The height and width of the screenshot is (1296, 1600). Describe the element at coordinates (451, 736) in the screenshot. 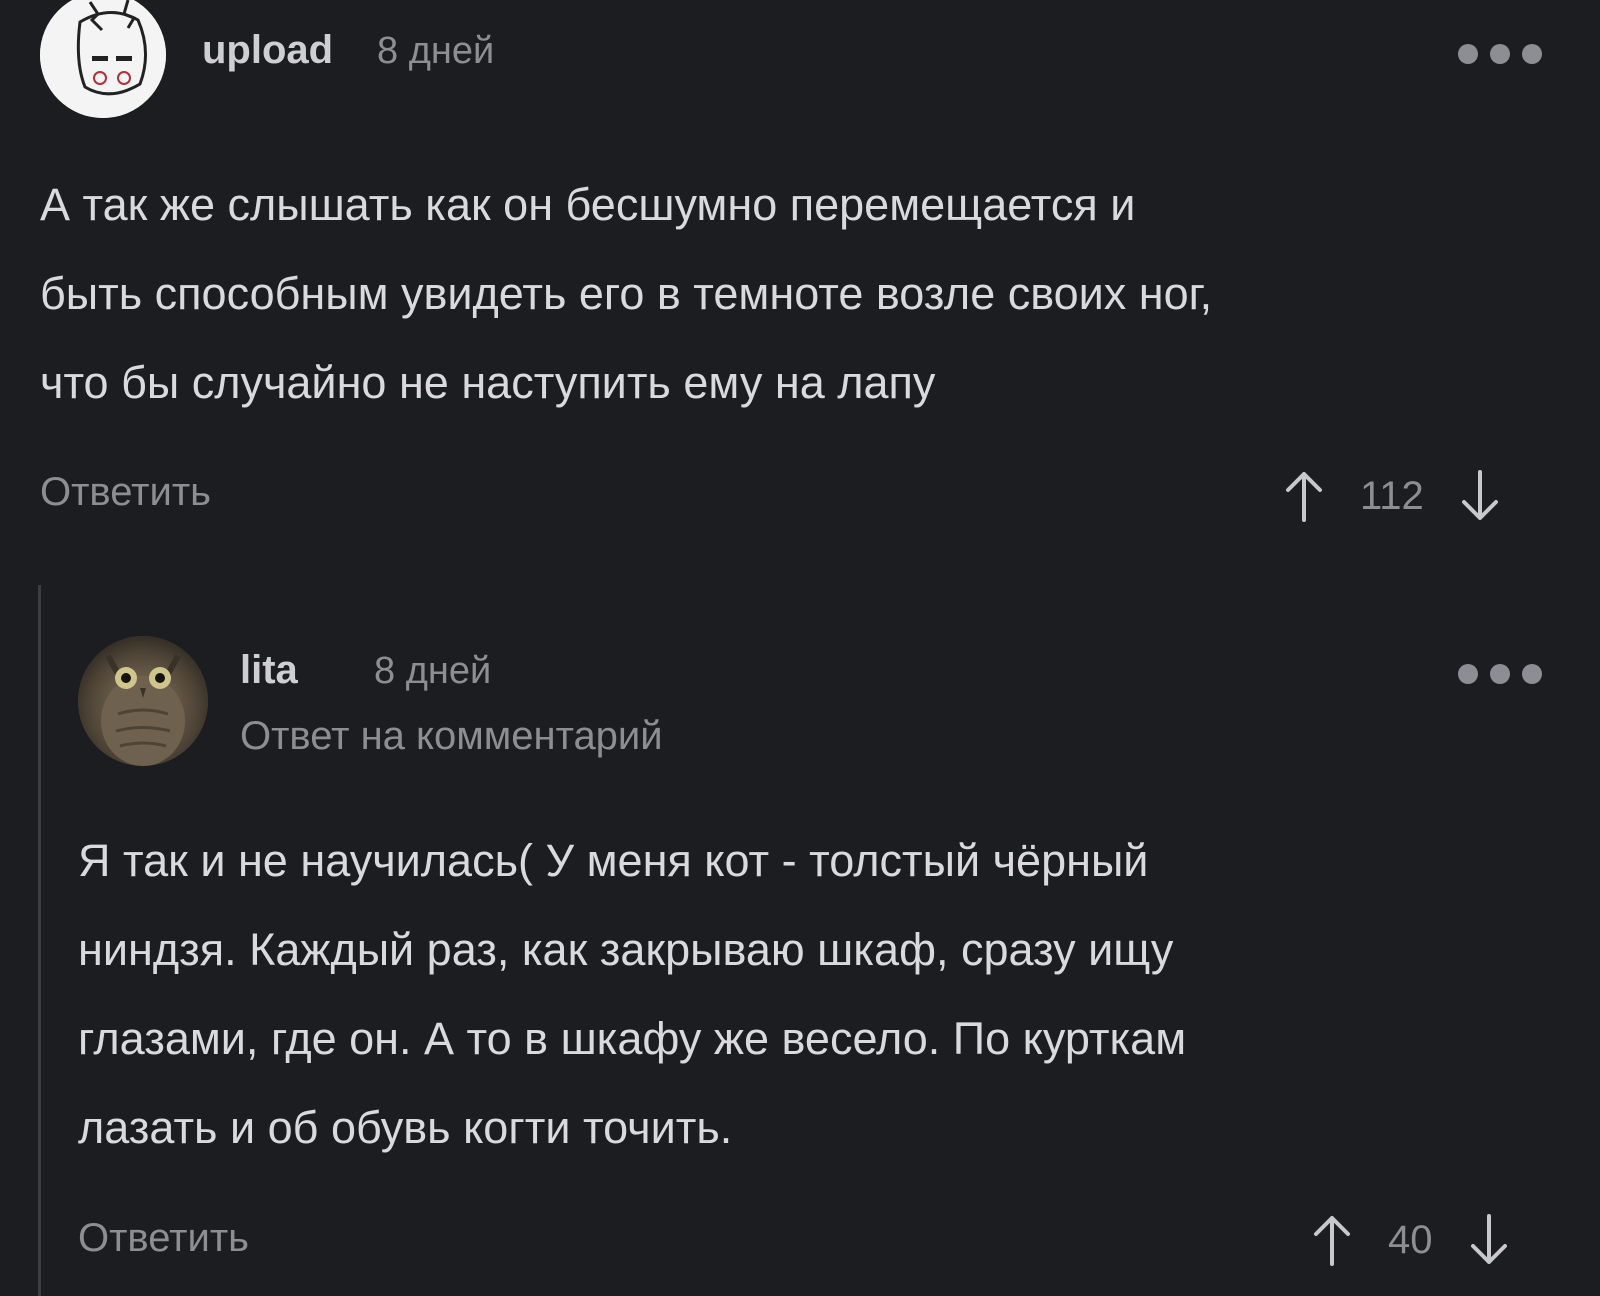

I see `reply-to-label: Ответ на комментарий` at that location.